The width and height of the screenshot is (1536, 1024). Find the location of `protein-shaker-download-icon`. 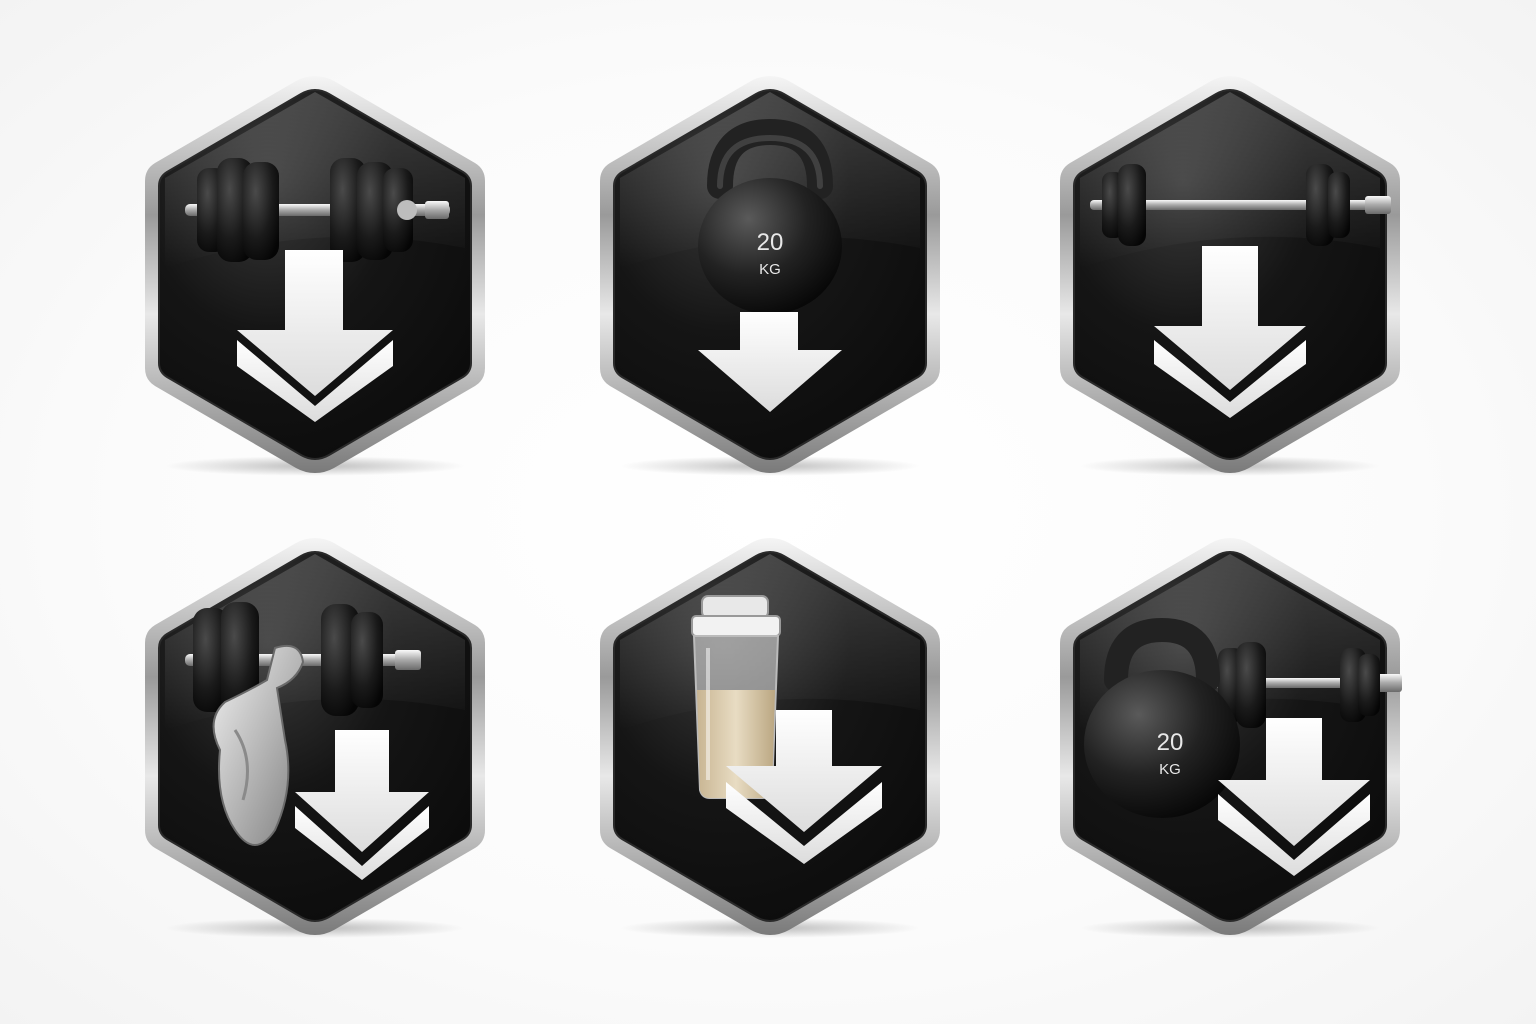

protein-shaker-download-icon is located at coordinates (770, 740).